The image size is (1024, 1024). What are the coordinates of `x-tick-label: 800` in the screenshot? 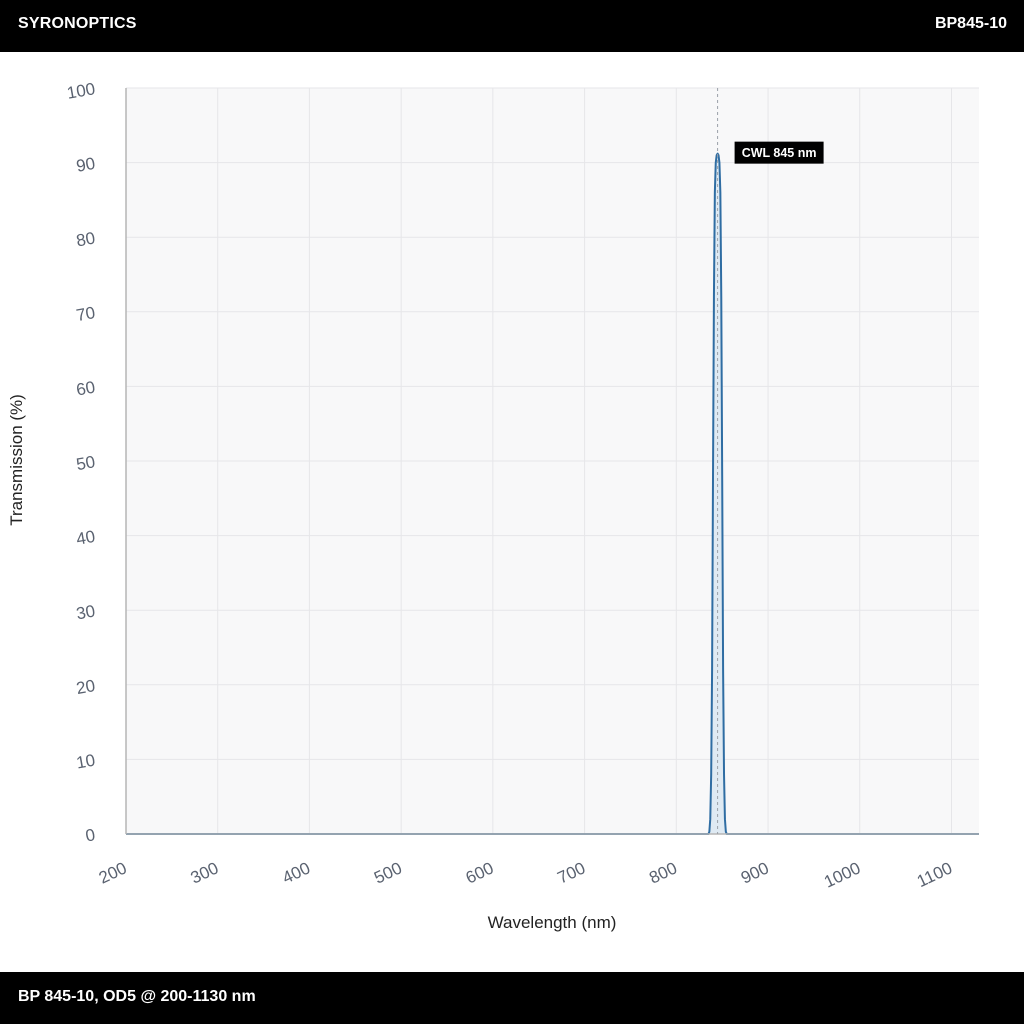 It's located at (663, 872).